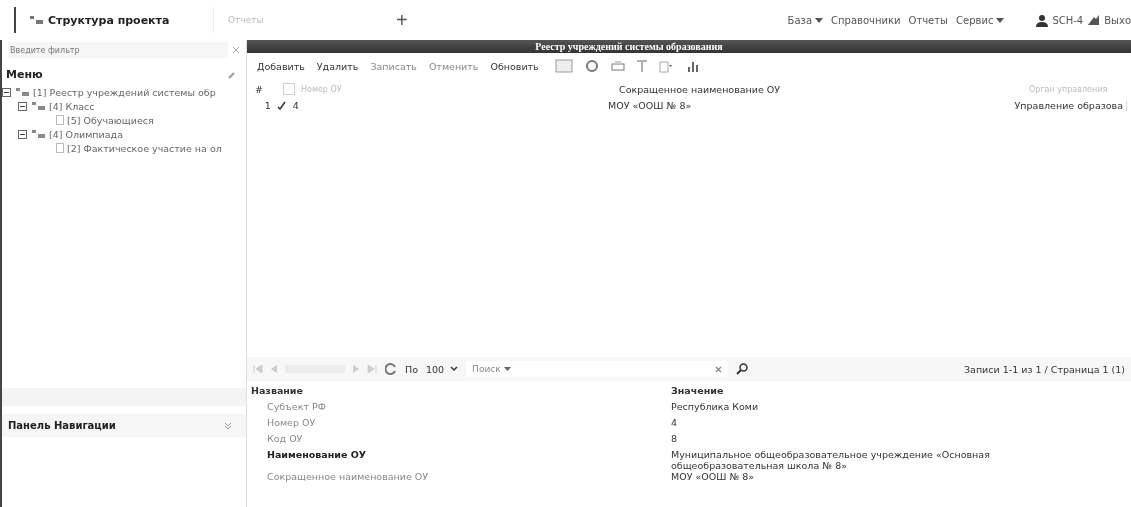 The image size is (1131, 507). What do you see at coordinates (118, 50) in the screenshot?
I see `filter-field: Введите фильтр` at bounding box center [118, 50].